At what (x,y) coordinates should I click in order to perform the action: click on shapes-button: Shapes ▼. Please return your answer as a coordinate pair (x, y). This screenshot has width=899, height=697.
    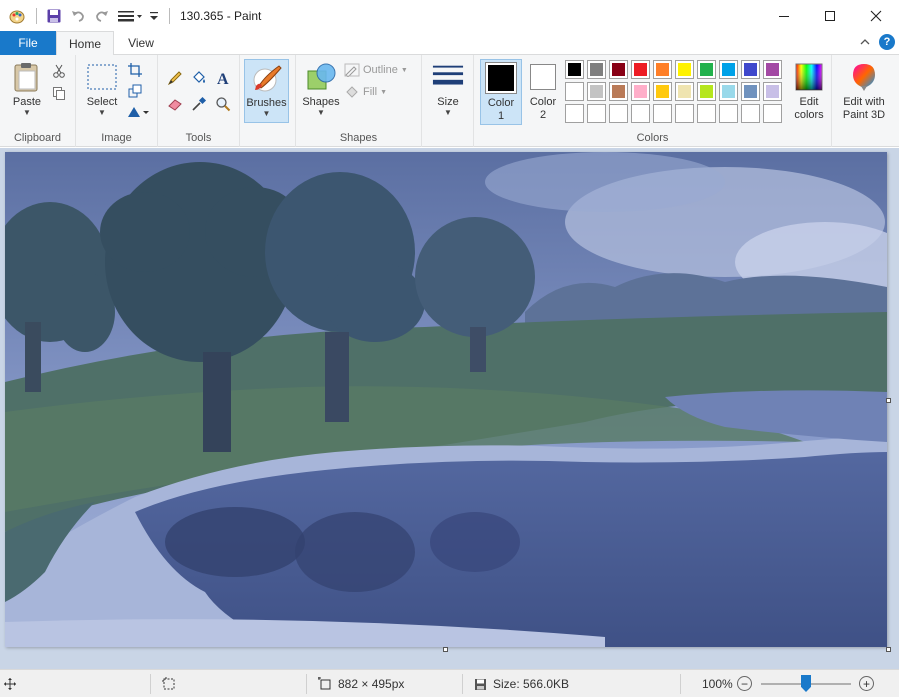
    Looking at the image, I should click on (321, 89).